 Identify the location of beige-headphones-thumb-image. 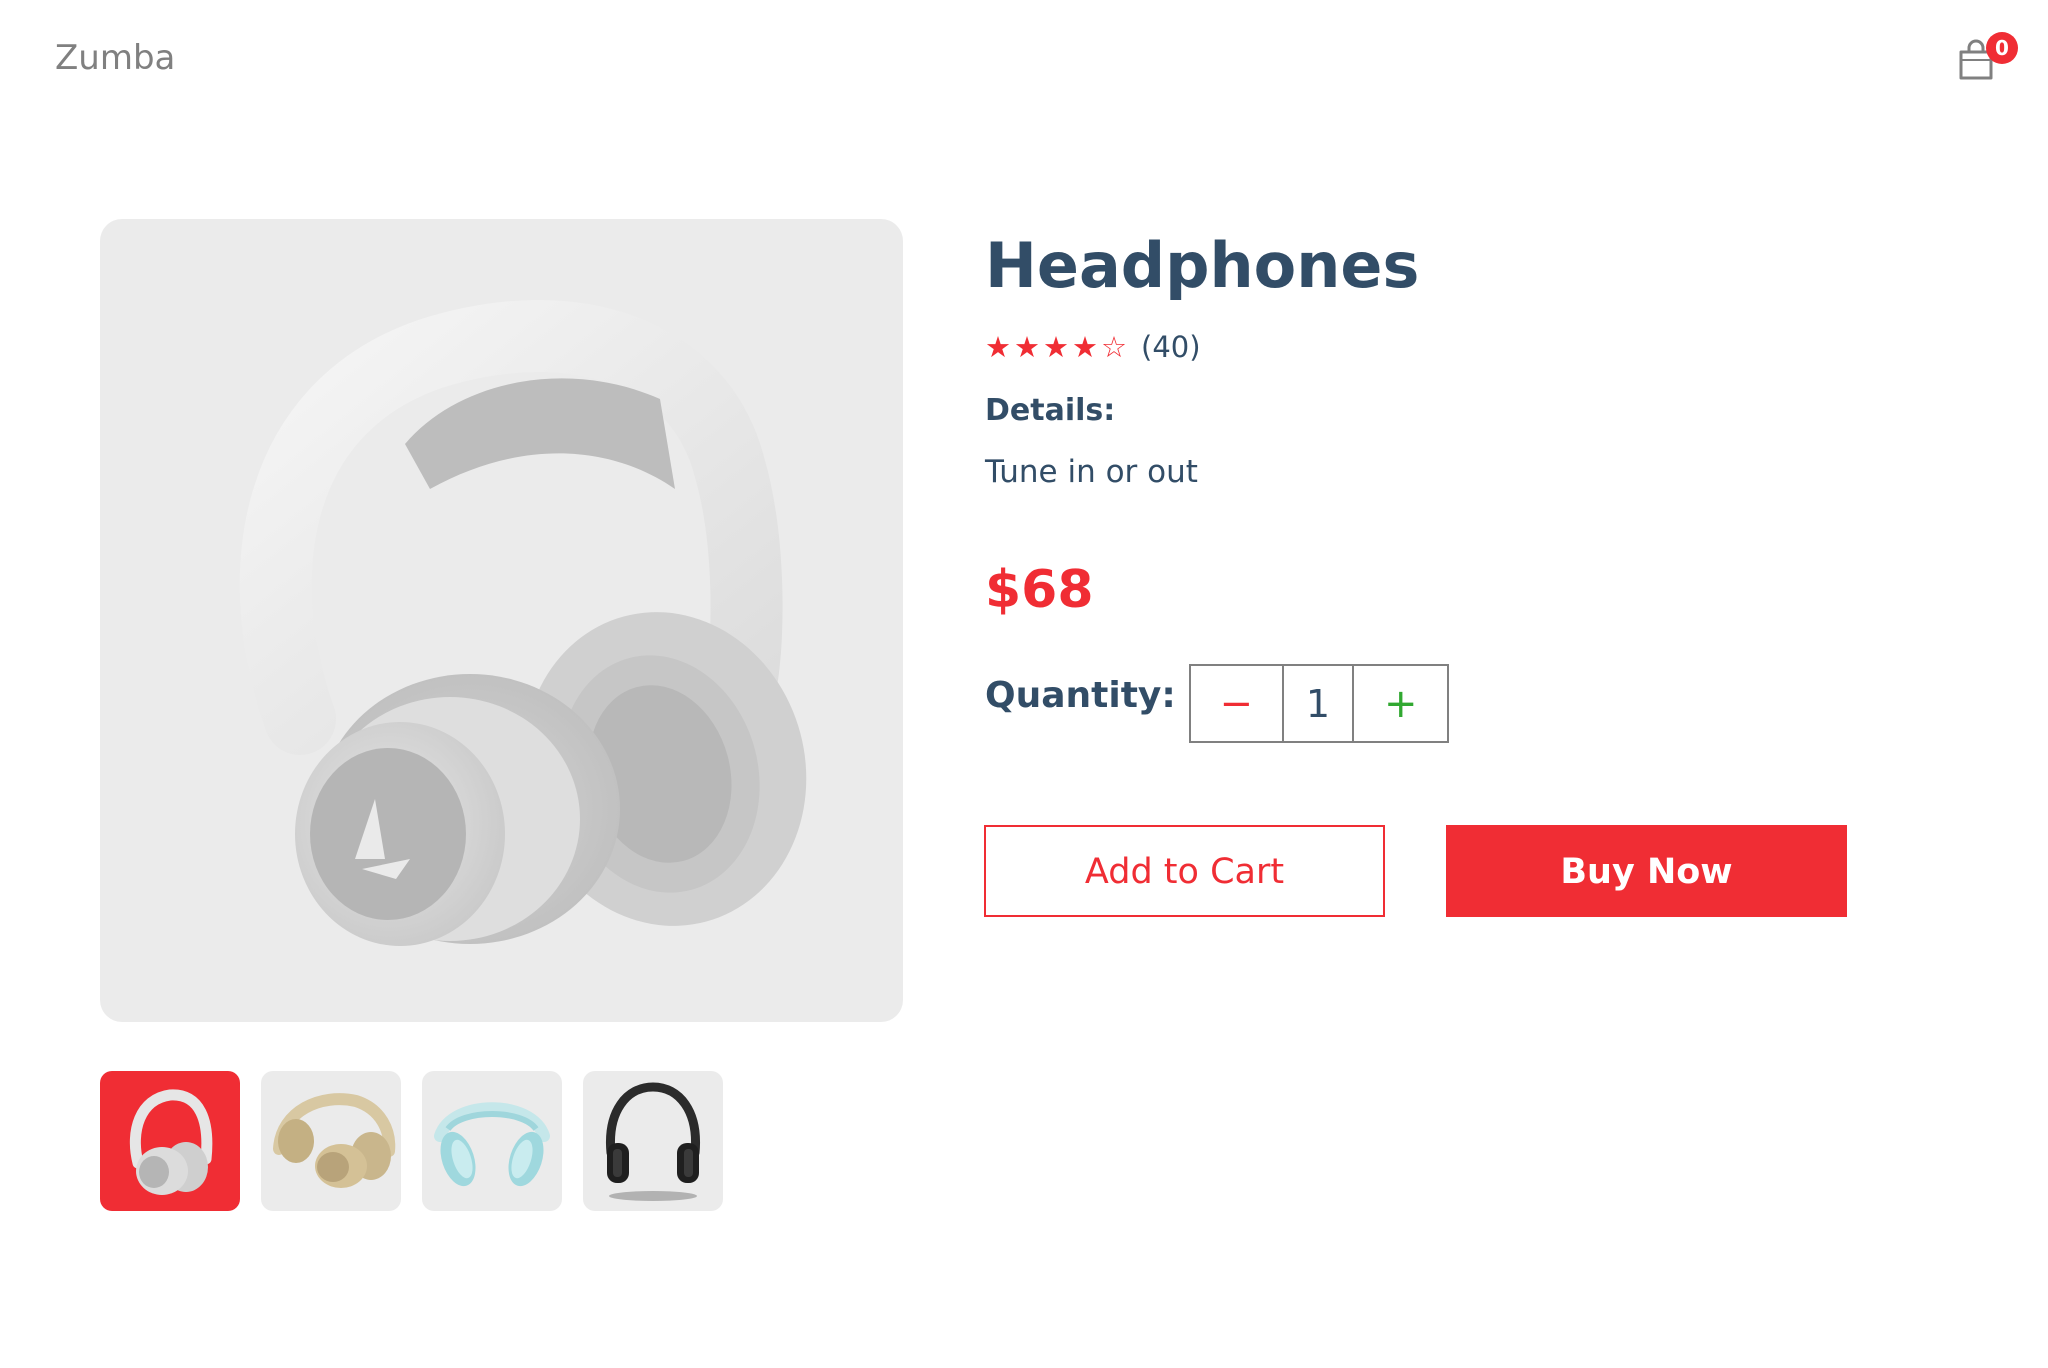
(334, 1140).